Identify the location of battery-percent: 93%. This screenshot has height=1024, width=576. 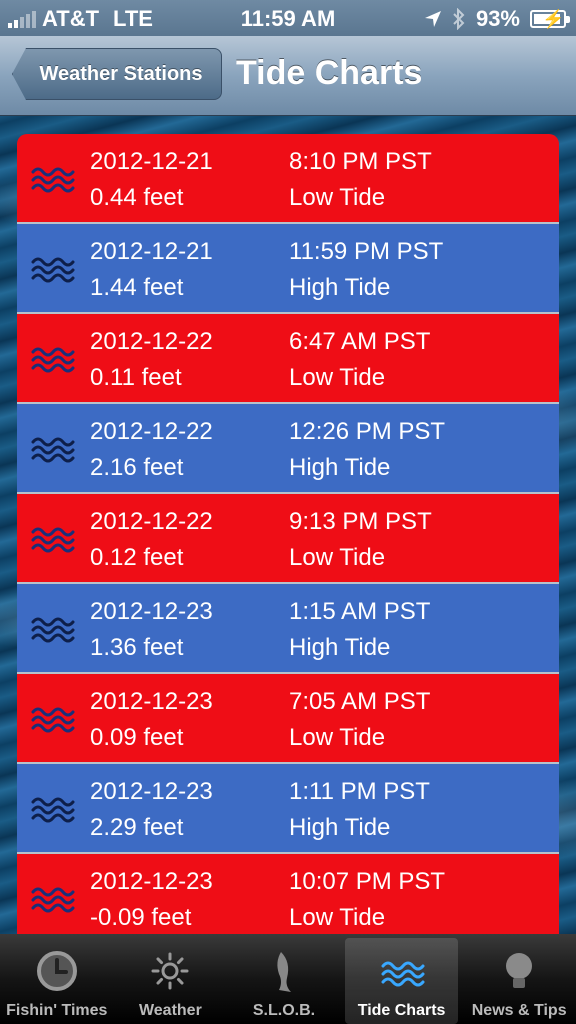
(497, 18).